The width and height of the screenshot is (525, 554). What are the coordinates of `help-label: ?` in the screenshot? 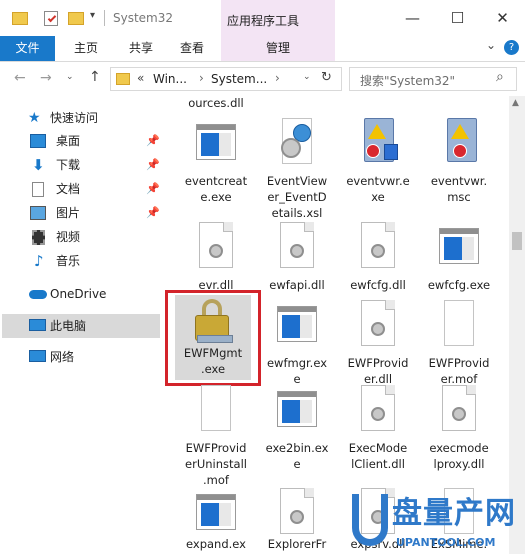 It's located at (511, 47).